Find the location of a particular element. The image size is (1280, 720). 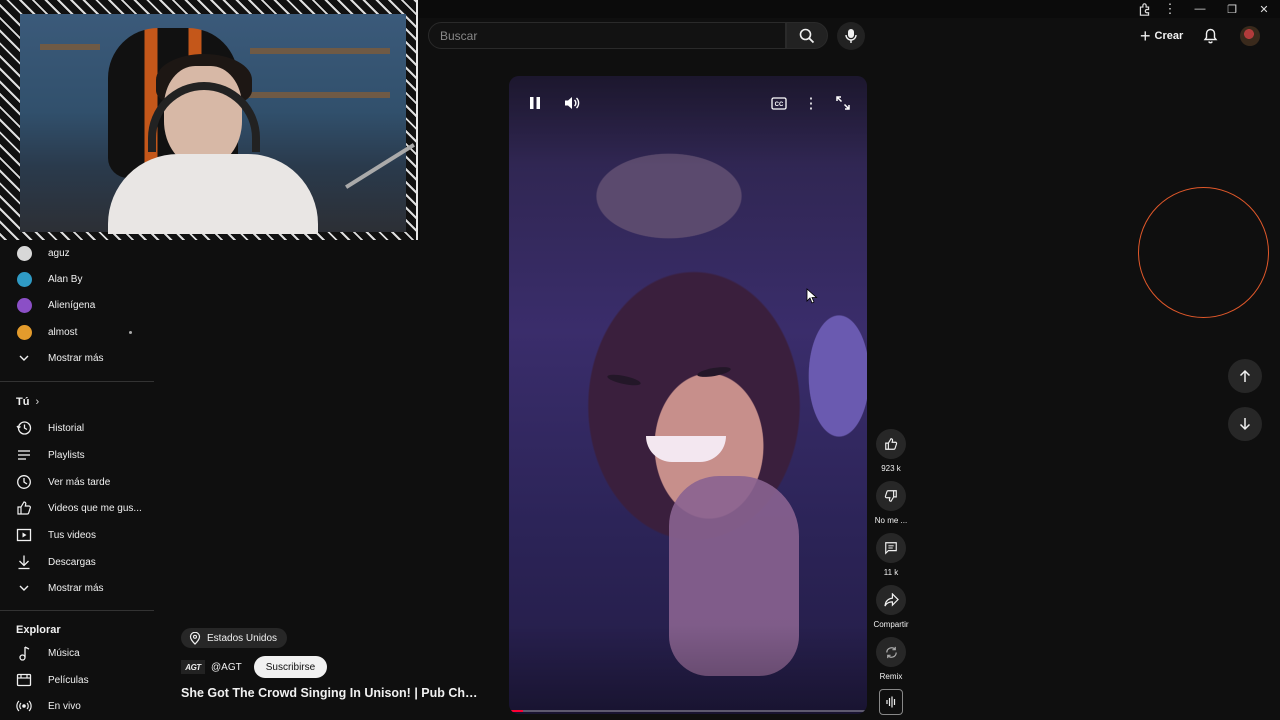

subscription-item: almost is located at coordinates (77, 332).